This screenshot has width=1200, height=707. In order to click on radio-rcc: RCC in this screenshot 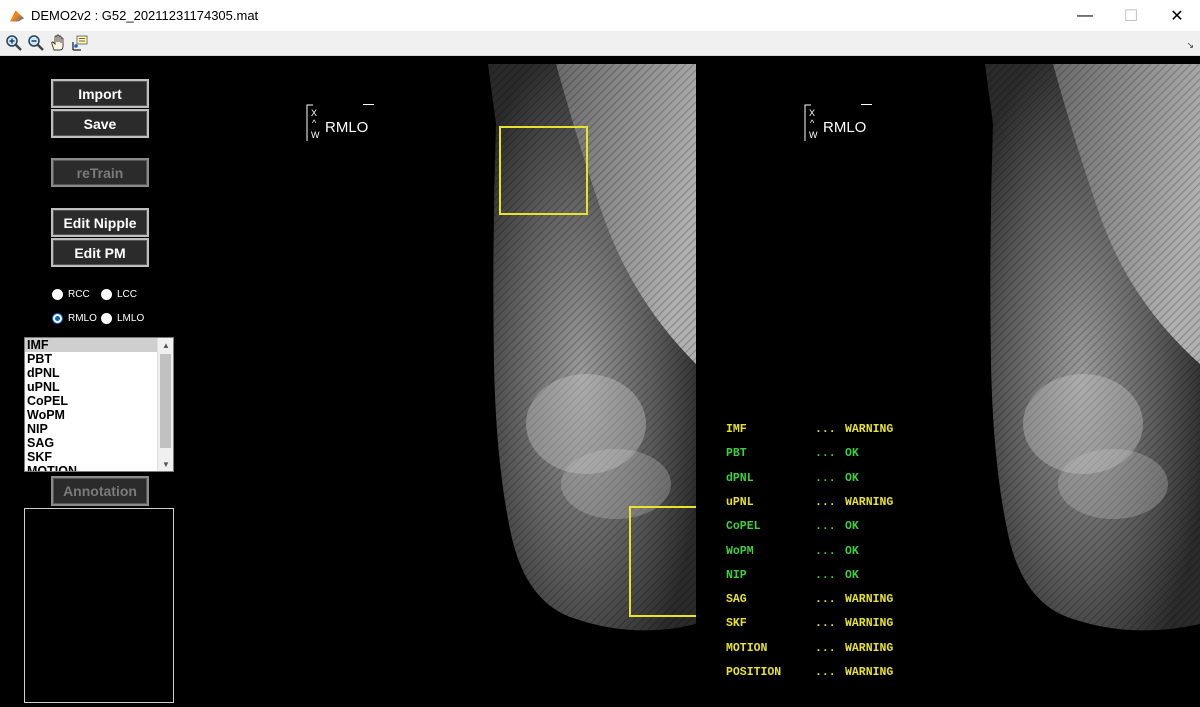, I will do `click(71, 294)`.